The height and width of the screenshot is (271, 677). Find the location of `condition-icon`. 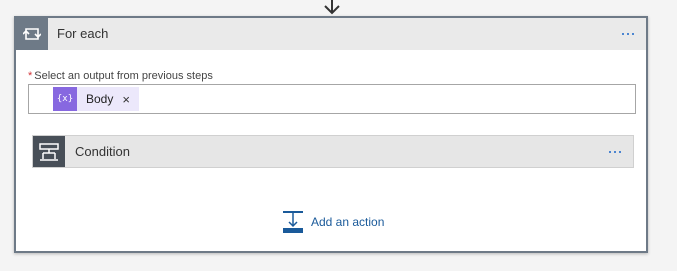

condition-icon is located at coordinates (49, 151).